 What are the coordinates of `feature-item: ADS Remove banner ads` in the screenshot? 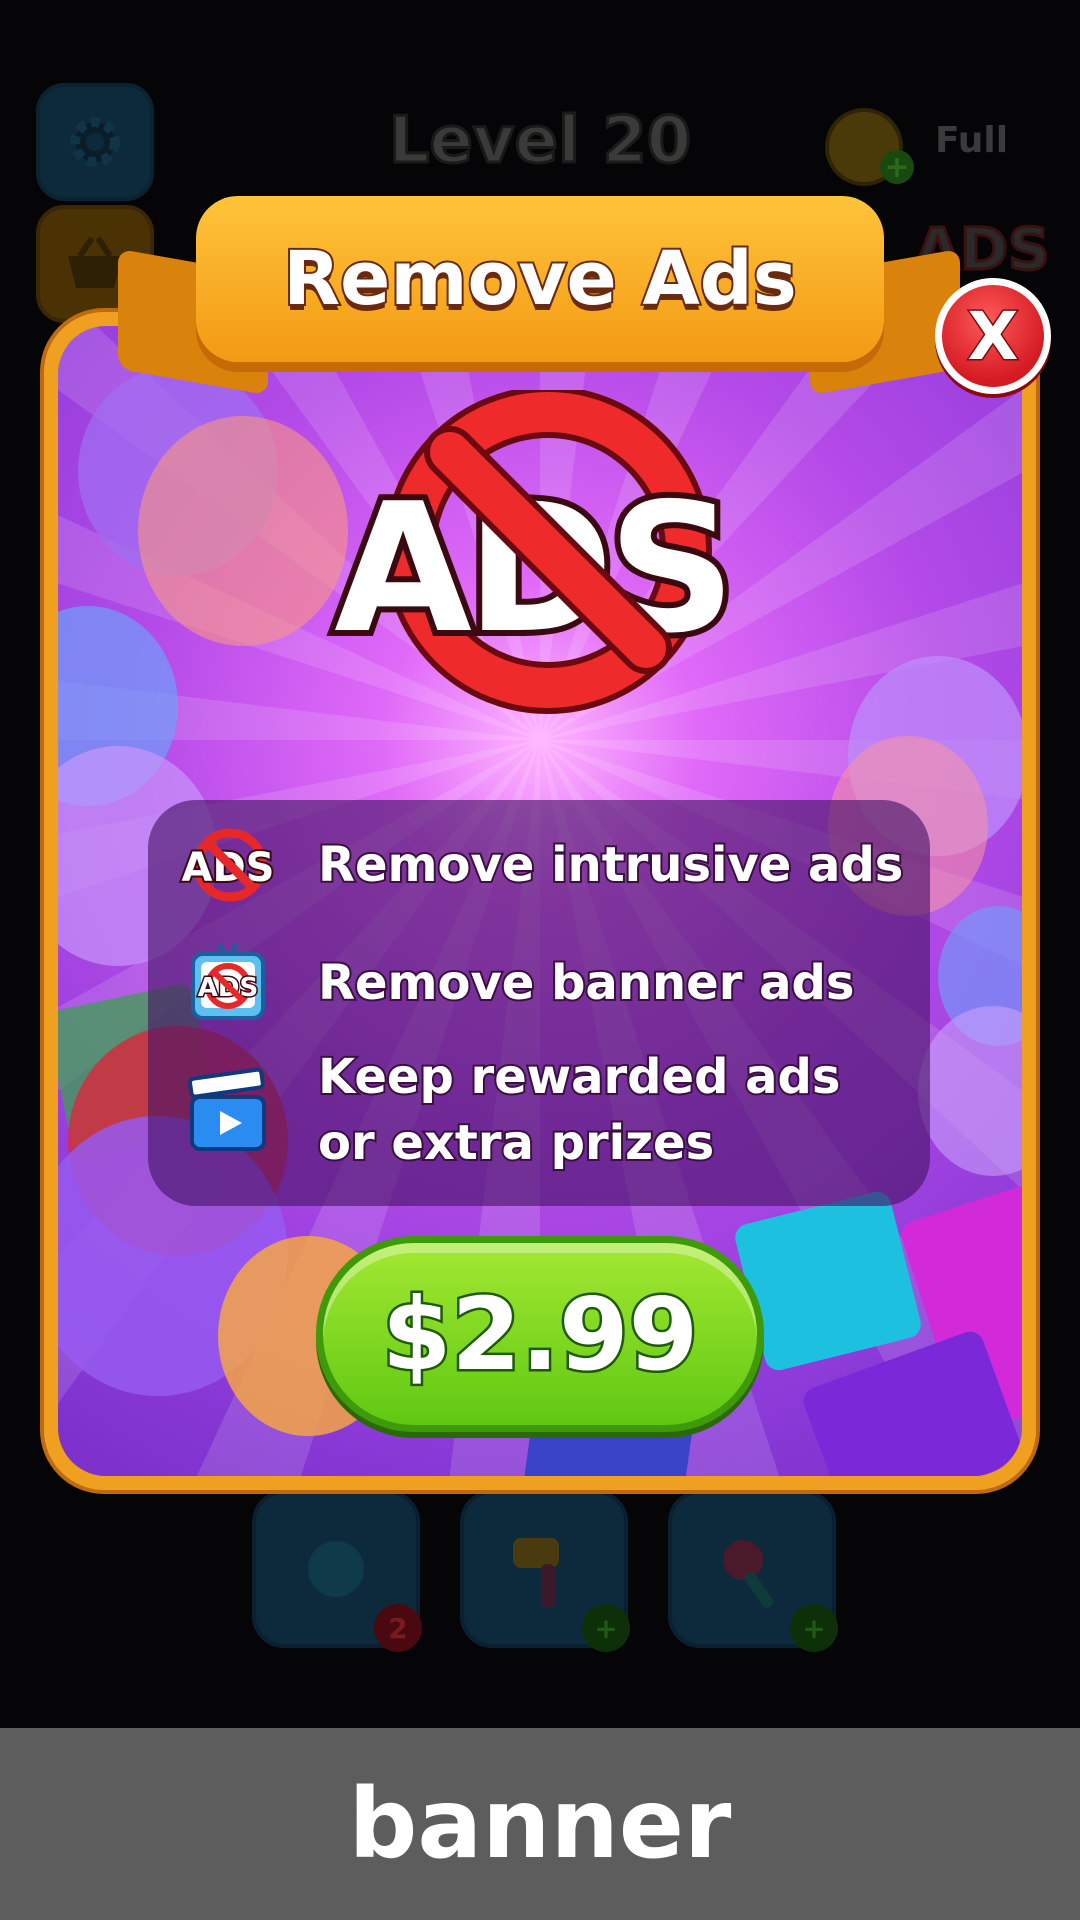 It's located at (517, 983).